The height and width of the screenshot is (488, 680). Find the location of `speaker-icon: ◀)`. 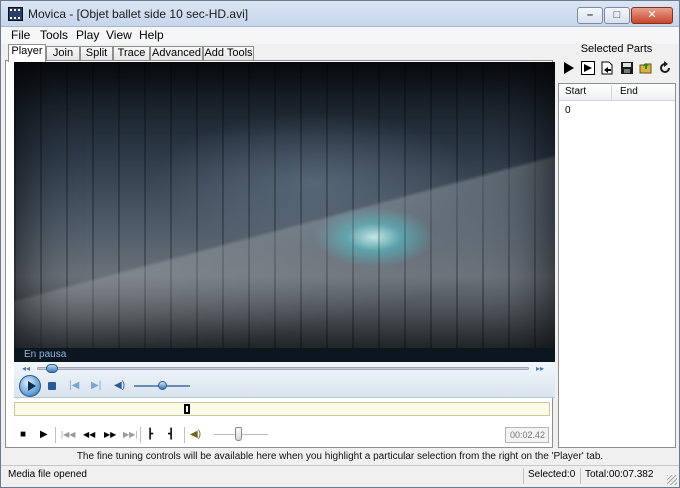

speaker-icon: ◀) is located at coordinates (119, 385).